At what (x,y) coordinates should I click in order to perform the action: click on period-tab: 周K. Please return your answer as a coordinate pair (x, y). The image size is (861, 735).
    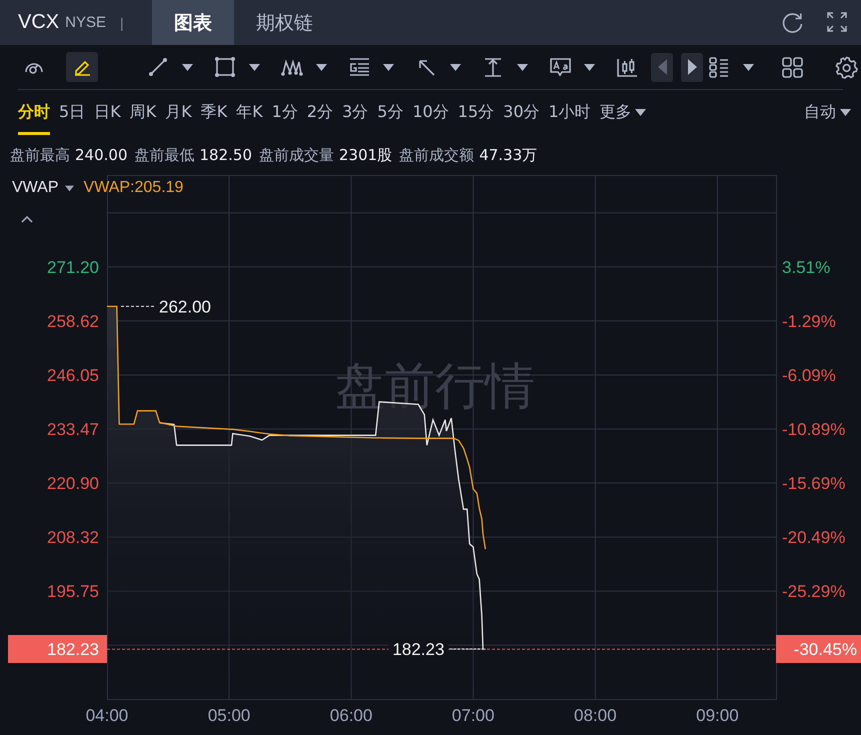
    Looking at the image, I should click on (143, 112).